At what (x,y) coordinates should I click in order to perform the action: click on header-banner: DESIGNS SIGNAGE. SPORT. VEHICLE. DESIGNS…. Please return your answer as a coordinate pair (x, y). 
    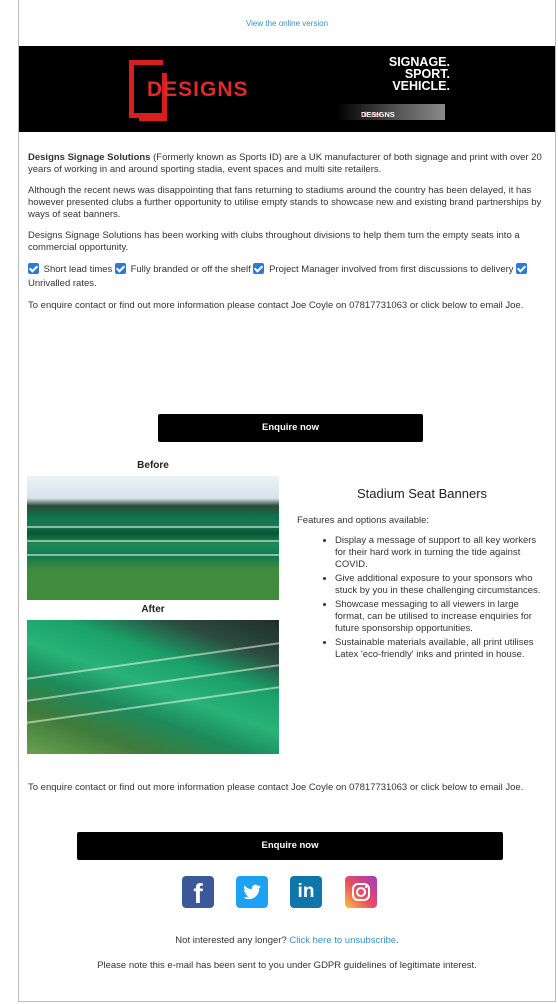
    Looking at the image, I should click on (287, 89).